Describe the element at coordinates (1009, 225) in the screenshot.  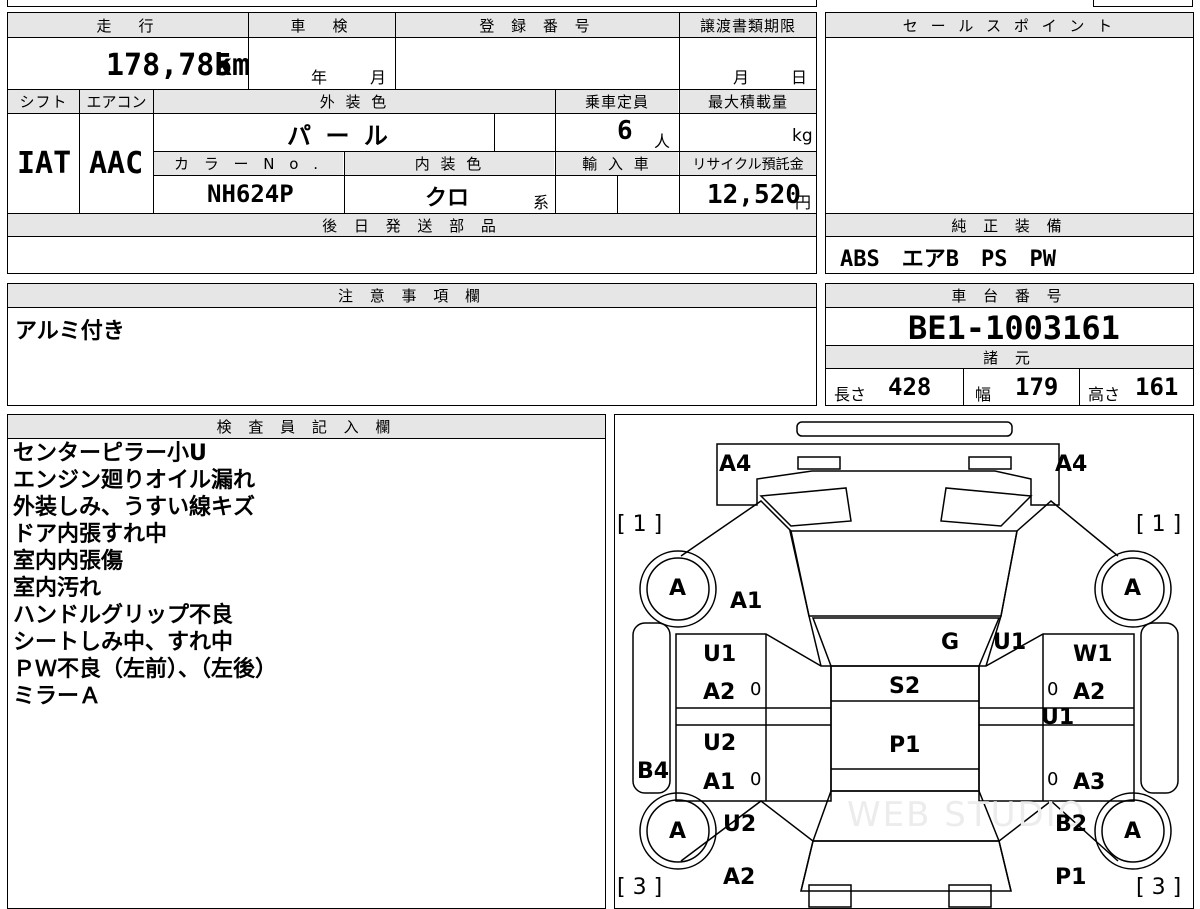
I see `standard-equipment-header: 純 正 装 備` at that location.